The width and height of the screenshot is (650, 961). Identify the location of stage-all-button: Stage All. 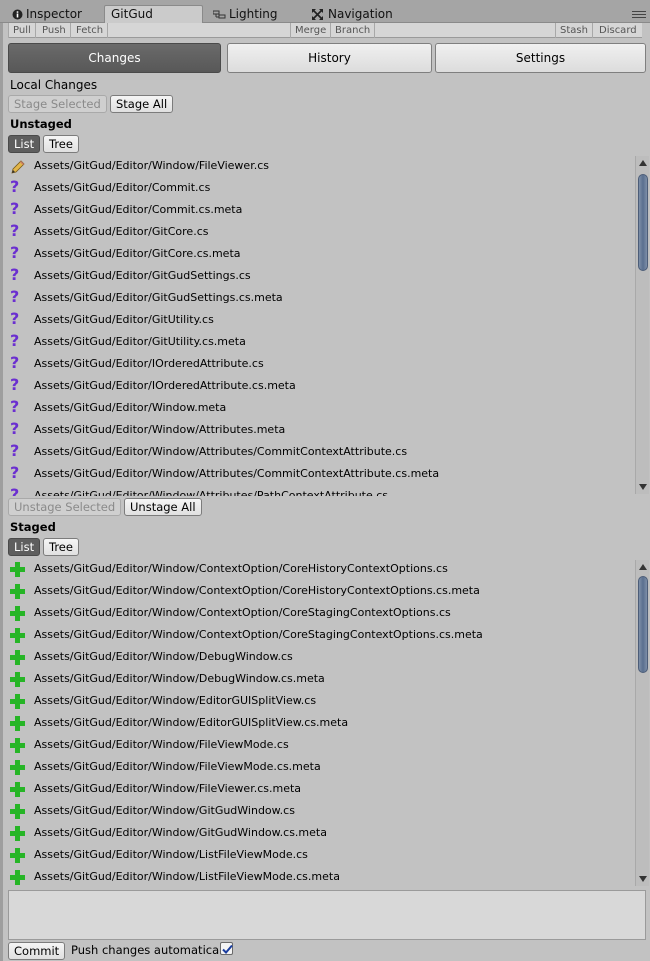
(142, 104).